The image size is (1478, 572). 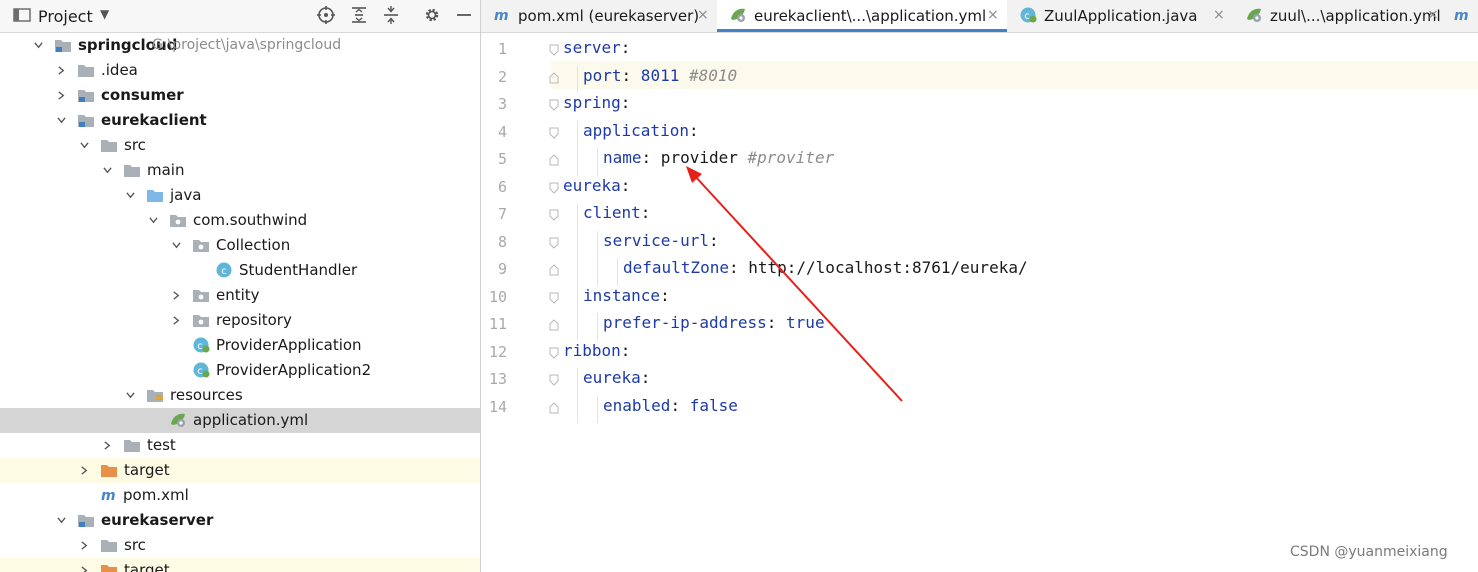 I want to click on annotation-arrow-line, so click(x=798, y=288).